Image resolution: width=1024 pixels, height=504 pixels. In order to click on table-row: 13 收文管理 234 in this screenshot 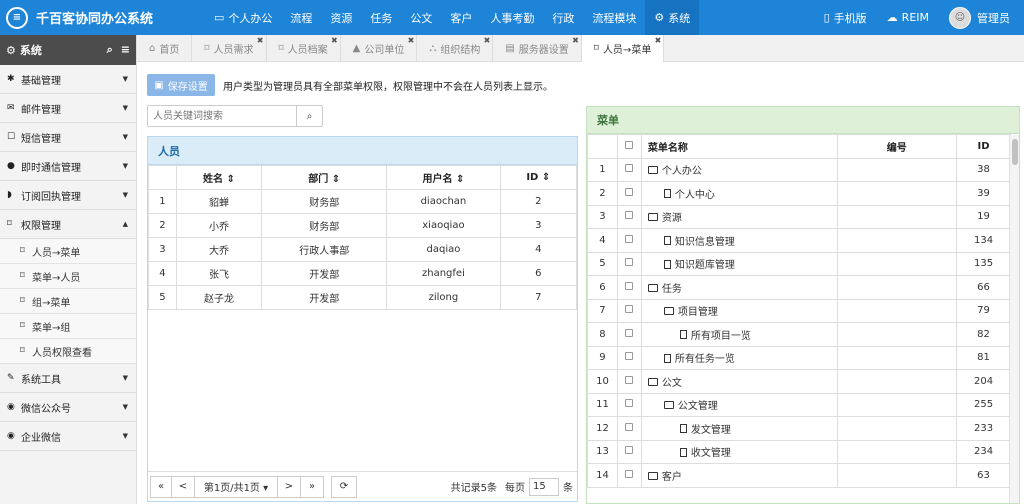, I will do `click(799, 451)`.